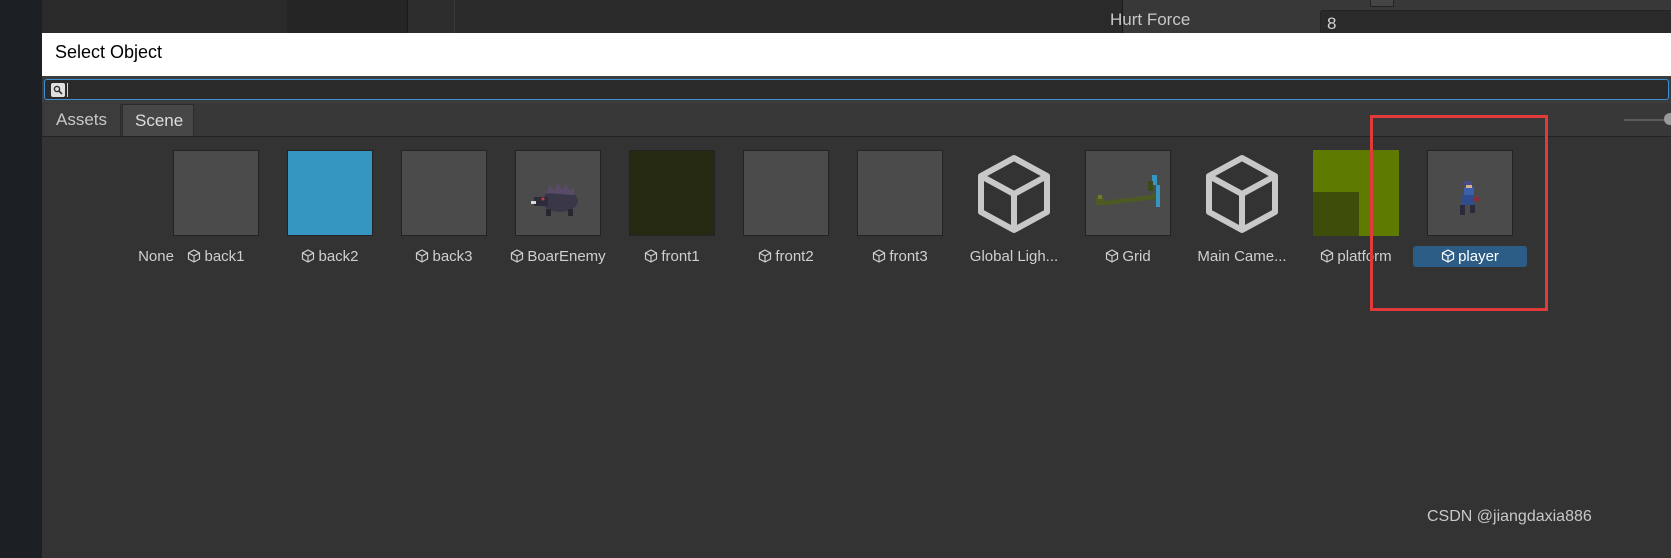  What do you see at coordinates (1150, 19) in the screenshot?
I see `hurt-force-label: Hurt Force` at bounding box center [1150, 19].